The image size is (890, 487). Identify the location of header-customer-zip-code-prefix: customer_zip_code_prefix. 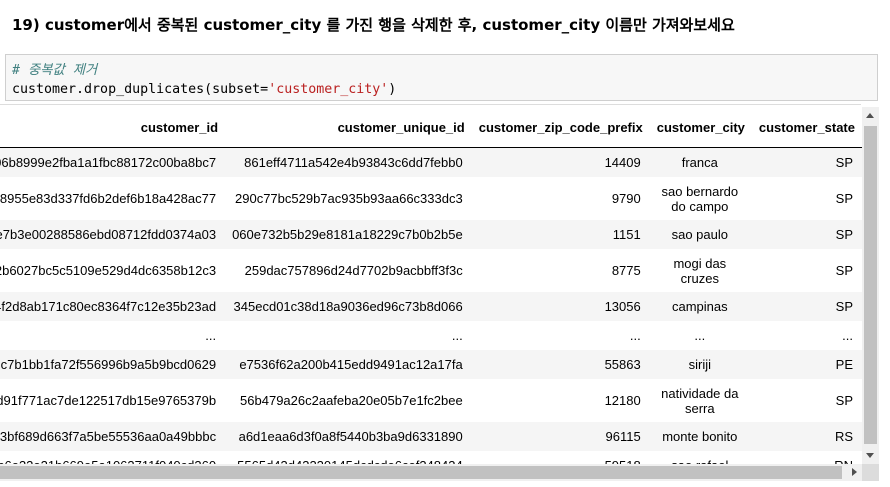
(560, 127).